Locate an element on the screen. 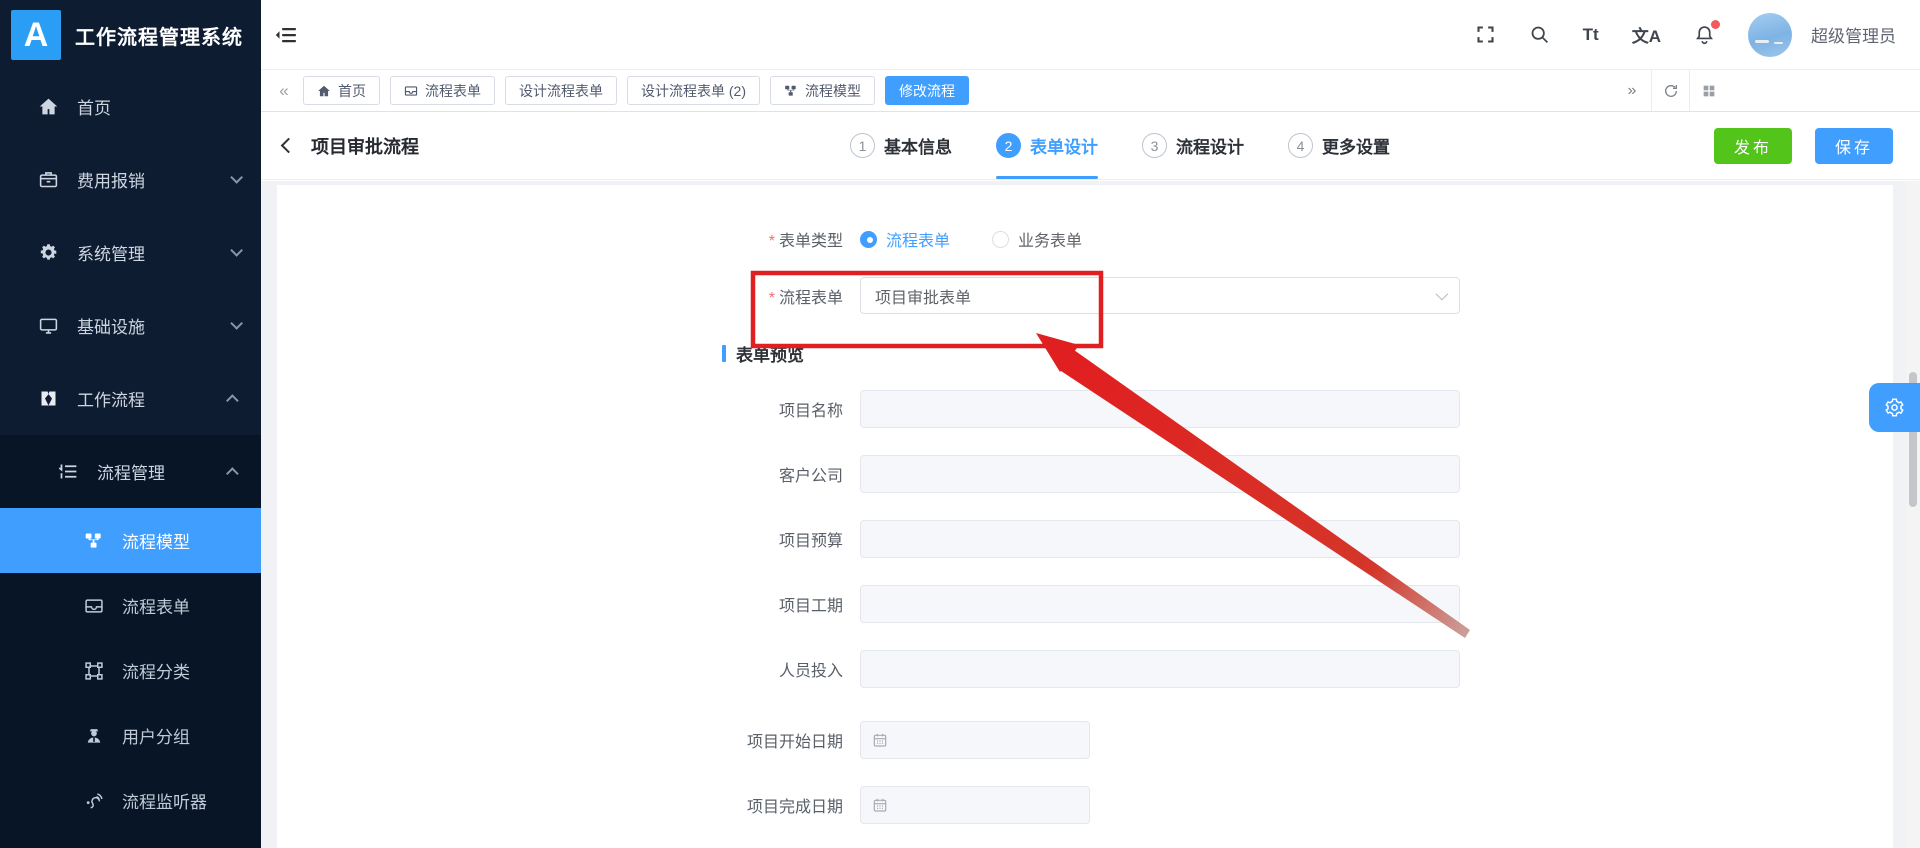 This screenshot has width=1920, height=848. project-start-date-input is located at coordinates (975, 740).